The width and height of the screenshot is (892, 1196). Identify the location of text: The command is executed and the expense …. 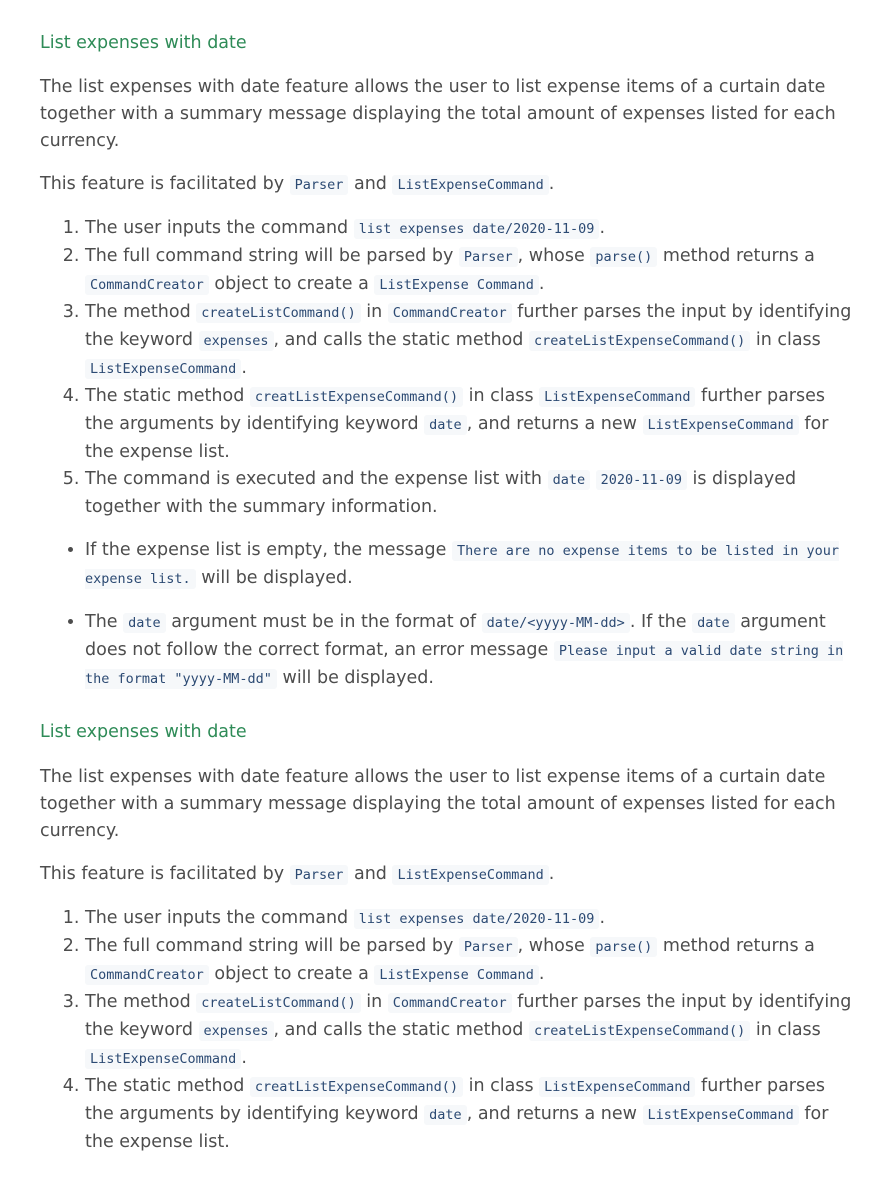
(316, 479).